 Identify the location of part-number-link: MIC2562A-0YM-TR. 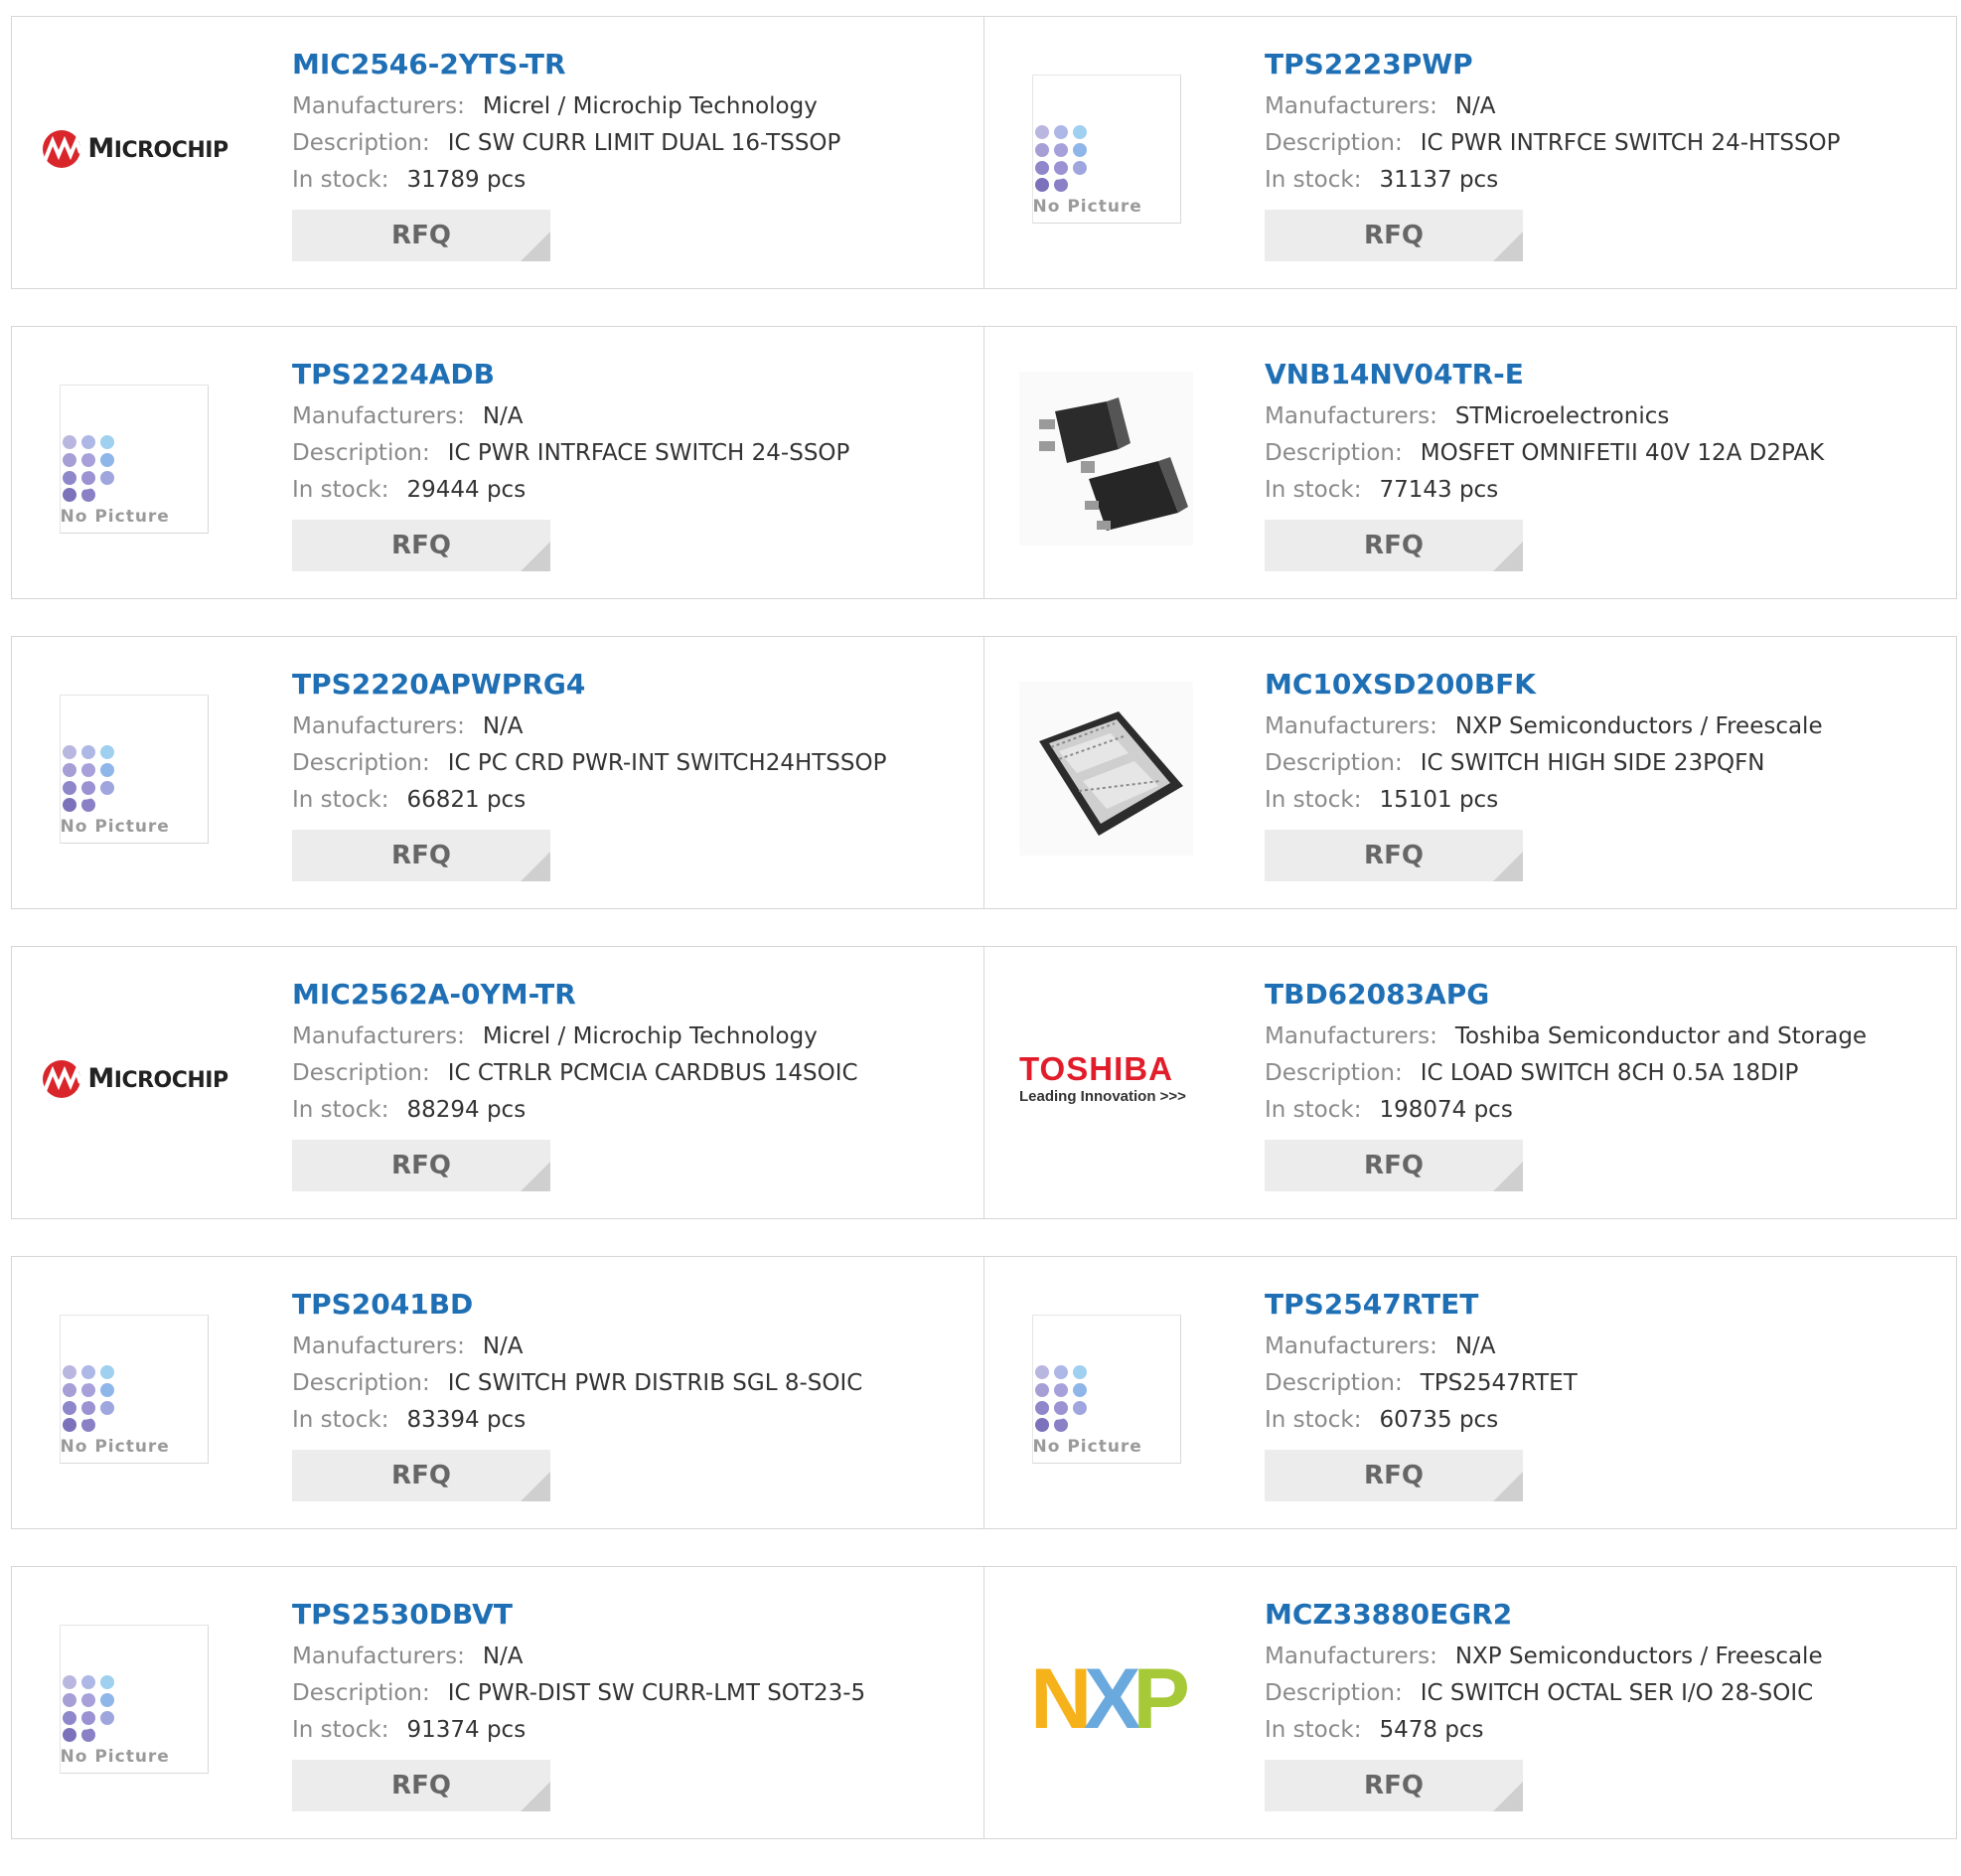
(633, 995).